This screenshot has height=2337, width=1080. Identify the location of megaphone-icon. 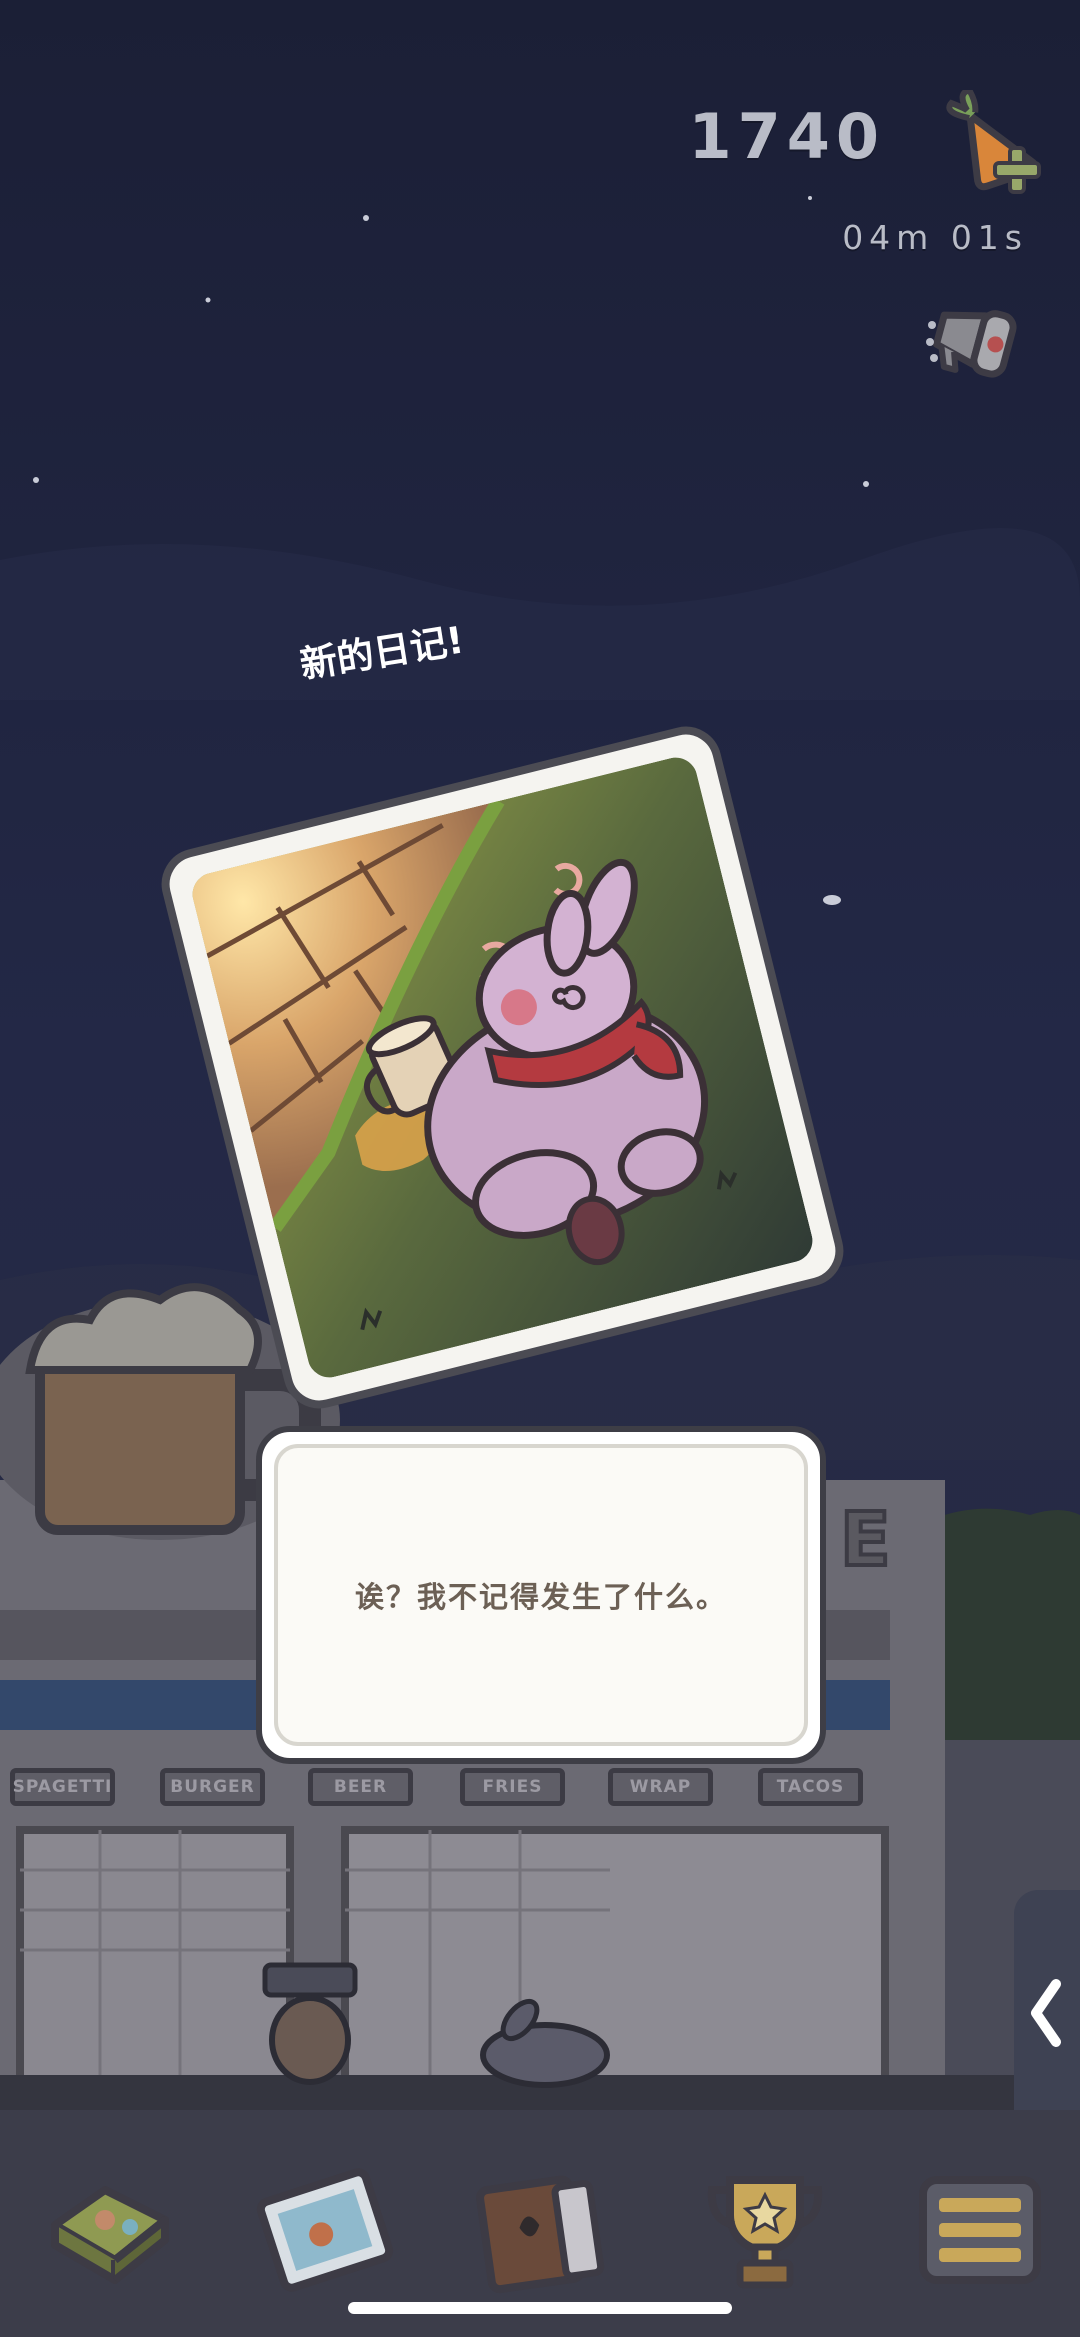
(979, 340).